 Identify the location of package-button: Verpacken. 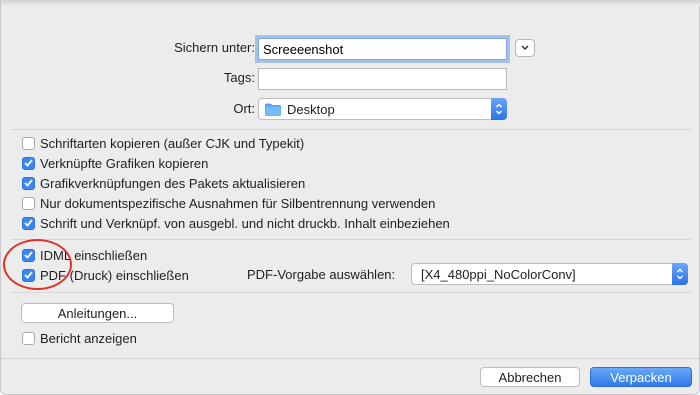
(641, 377).